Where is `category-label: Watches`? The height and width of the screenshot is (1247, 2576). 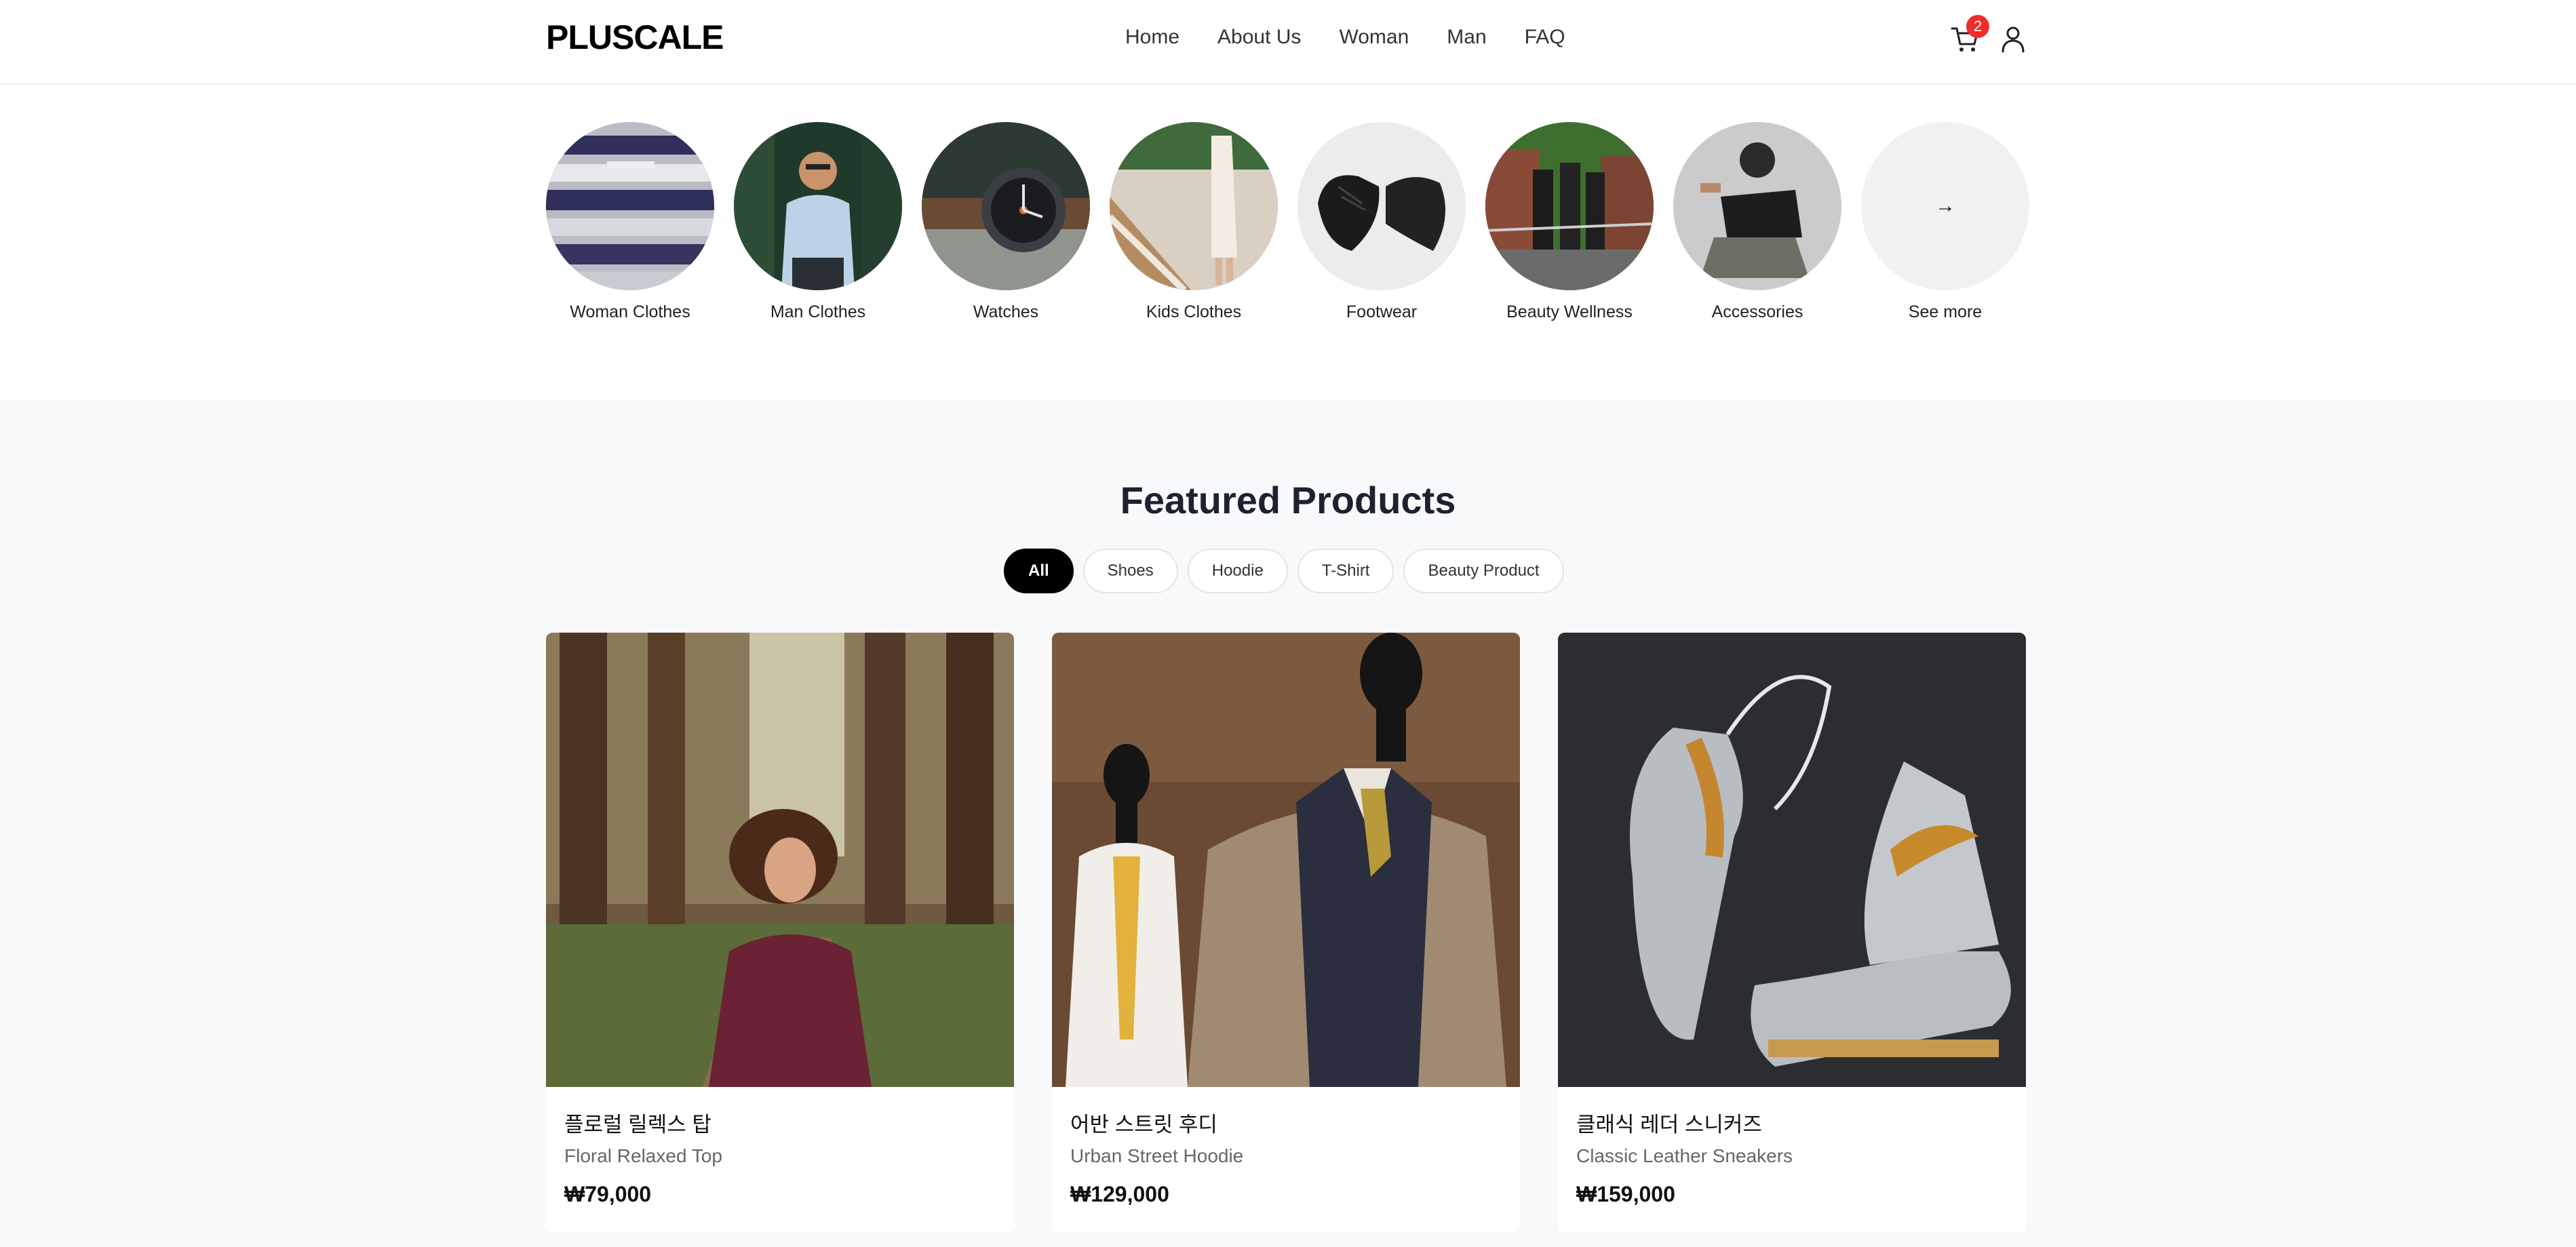 category-label: Watches is located at coordinates (1006, 311).